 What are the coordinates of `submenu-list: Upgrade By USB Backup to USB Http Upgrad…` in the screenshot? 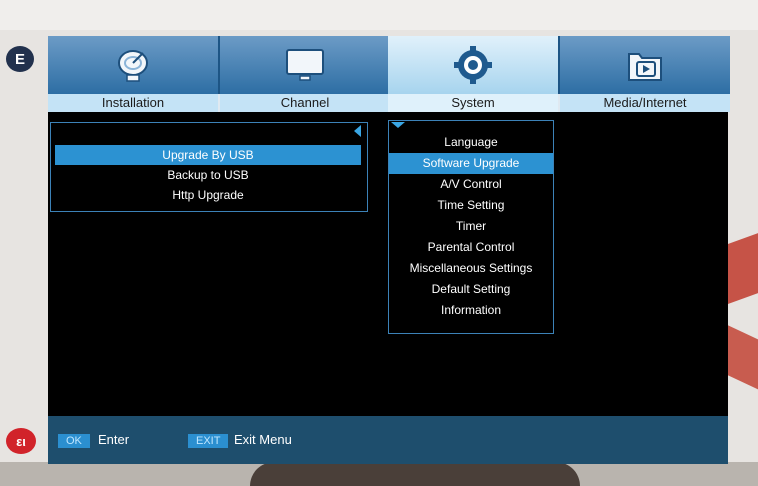 It's located at (208, 175).